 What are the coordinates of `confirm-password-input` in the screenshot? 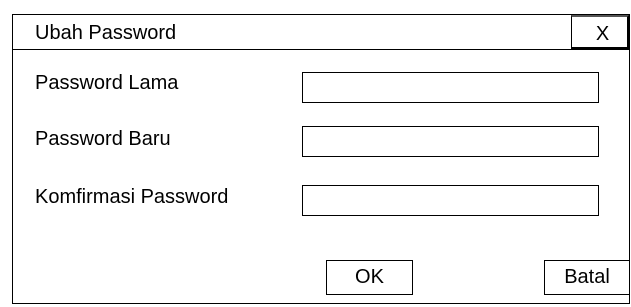 It's located at (450, 200).